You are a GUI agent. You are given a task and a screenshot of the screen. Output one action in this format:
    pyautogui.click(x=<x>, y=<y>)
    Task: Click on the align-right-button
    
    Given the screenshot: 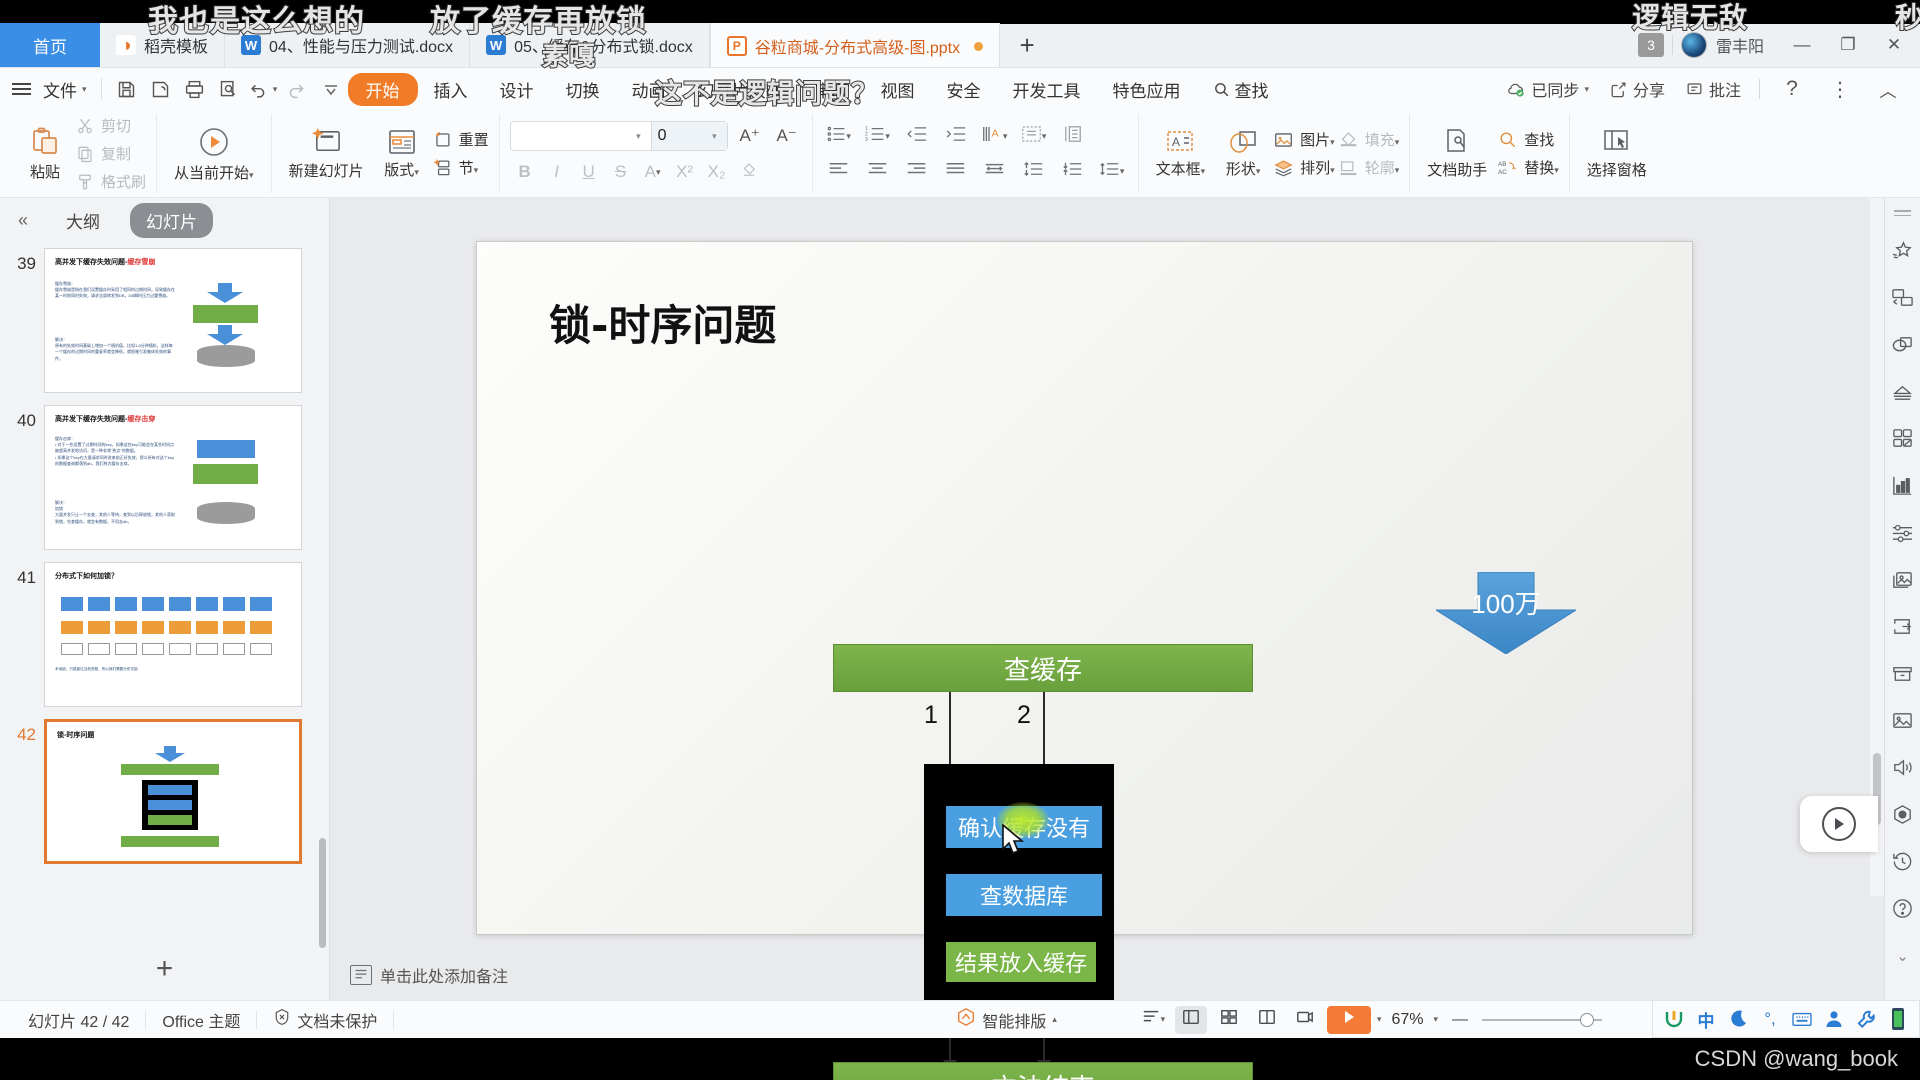 What is the action you would take?
    pyautogui.click(x=917, y=171)
    